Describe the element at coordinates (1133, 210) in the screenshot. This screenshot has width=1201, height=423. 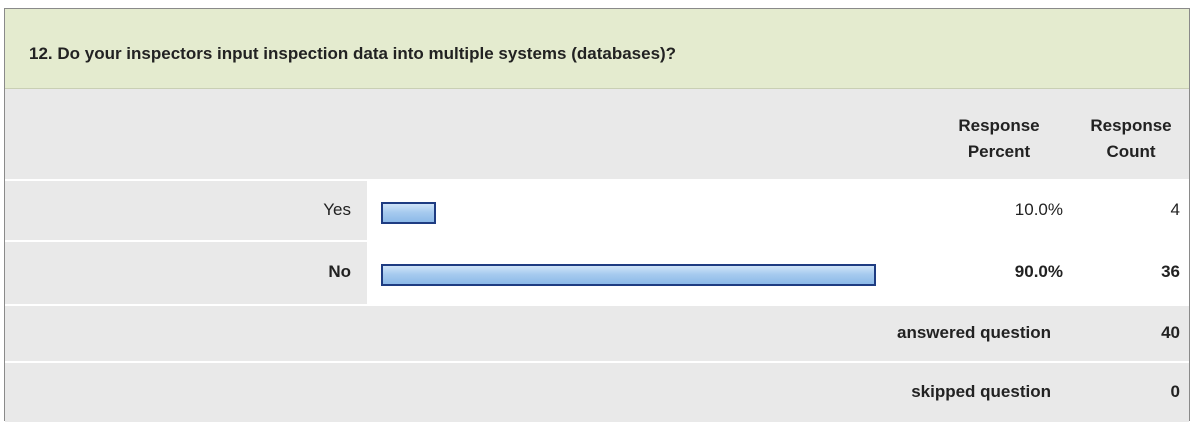
I see `count-cell-yes: 4` at that location.